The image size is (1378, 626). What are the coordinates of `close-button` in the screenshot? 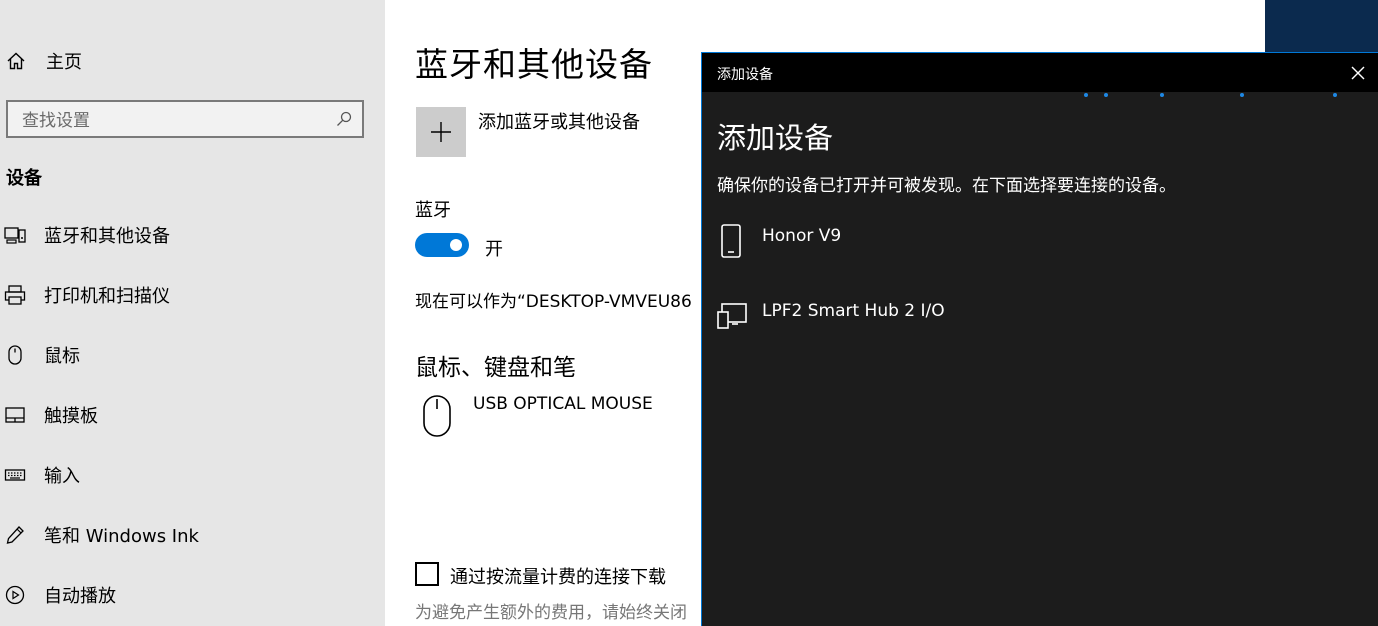 It's located at (1358, 73).